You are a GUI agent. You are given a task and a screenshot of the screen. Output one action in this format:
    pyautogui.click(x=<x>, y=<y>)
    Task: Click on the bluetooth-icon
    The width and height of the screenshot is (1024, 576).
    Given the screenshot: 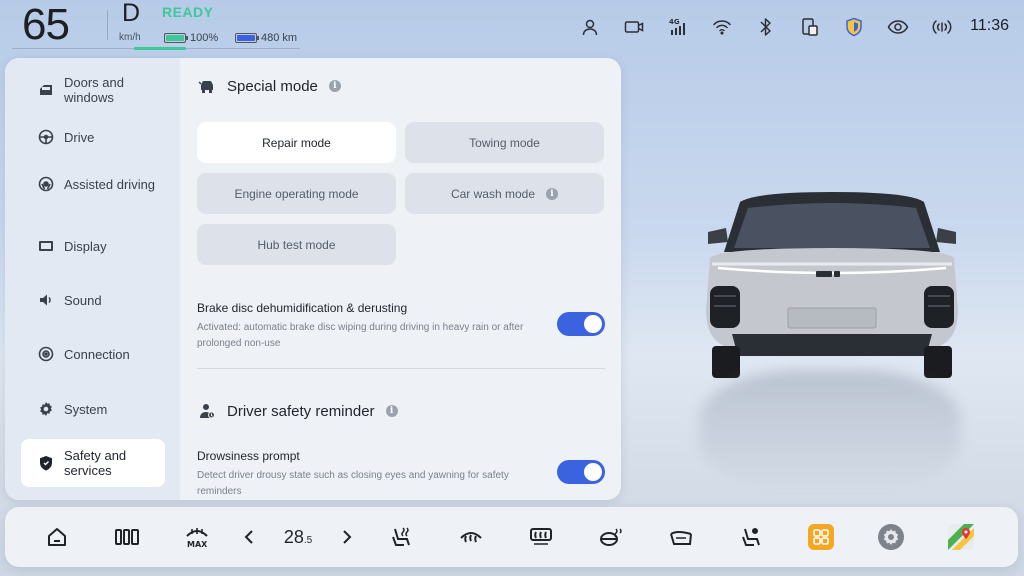 What is the action you would take?
    pyautogui.click(x=766, y=27)
    